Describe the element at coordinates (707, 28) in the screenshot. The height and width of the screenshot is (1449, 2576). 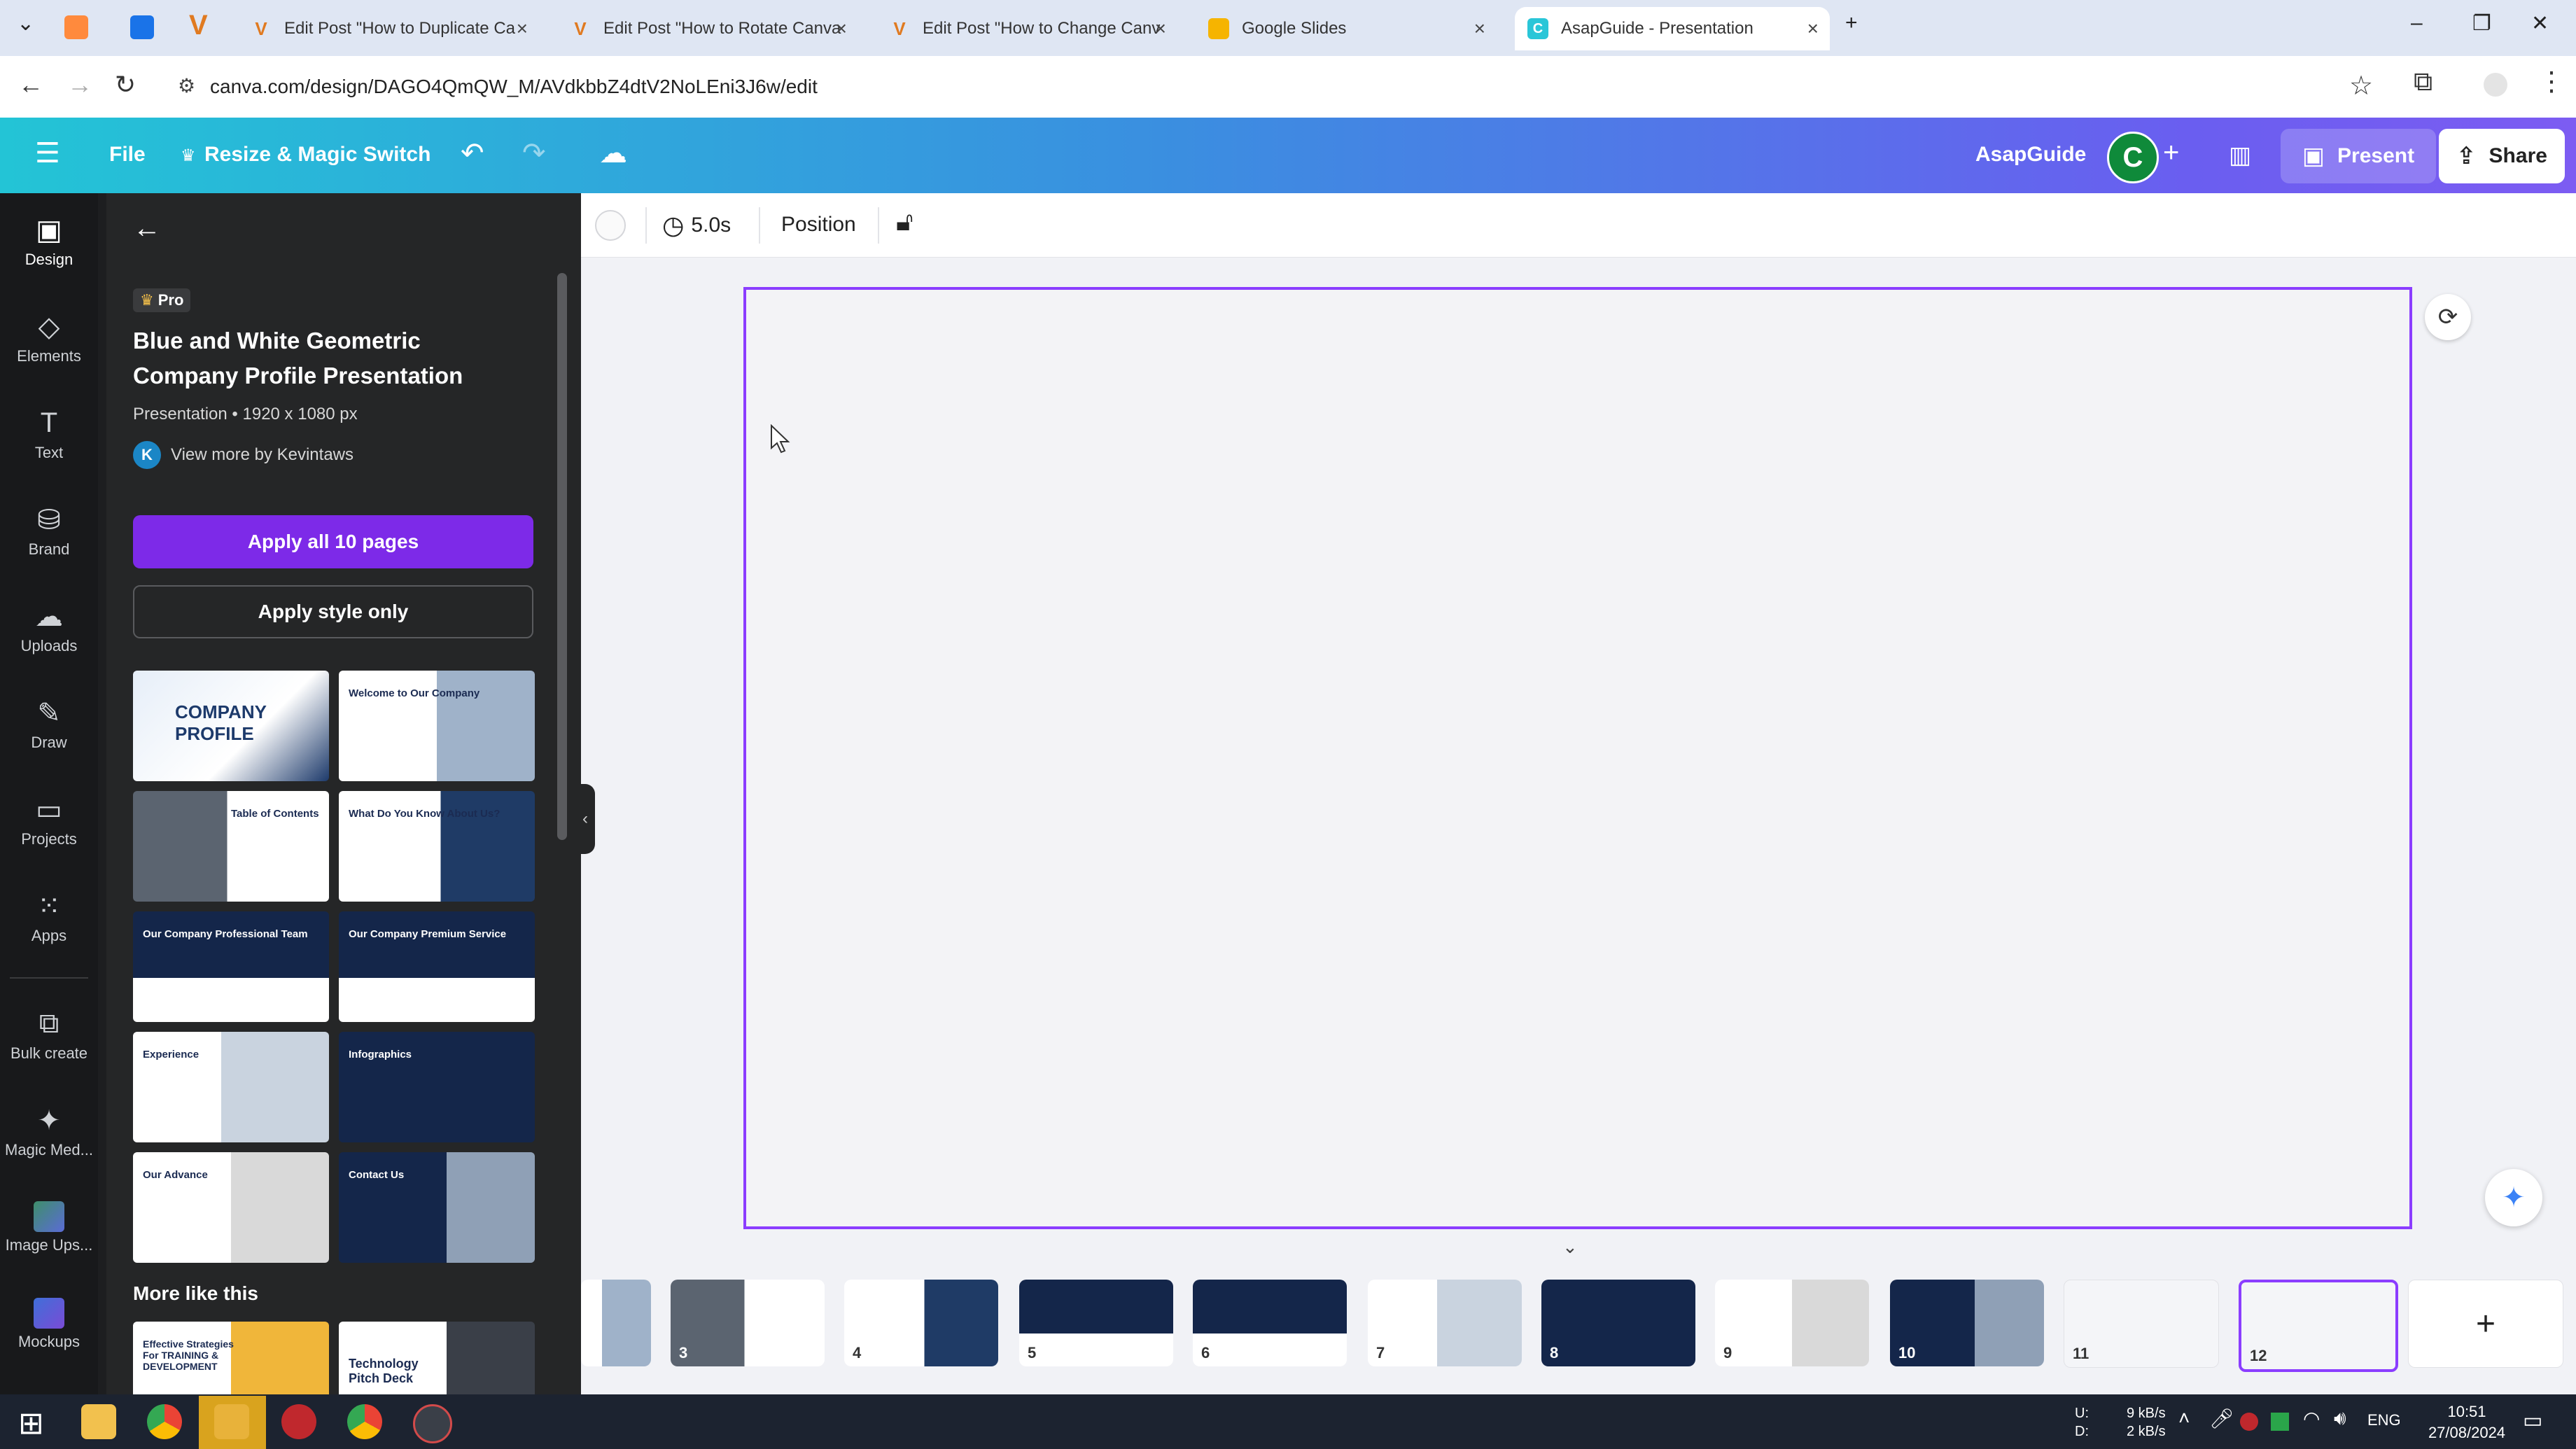
I see `browser-tab: V Edit Post "How to Rotate Canva ×` at that location.